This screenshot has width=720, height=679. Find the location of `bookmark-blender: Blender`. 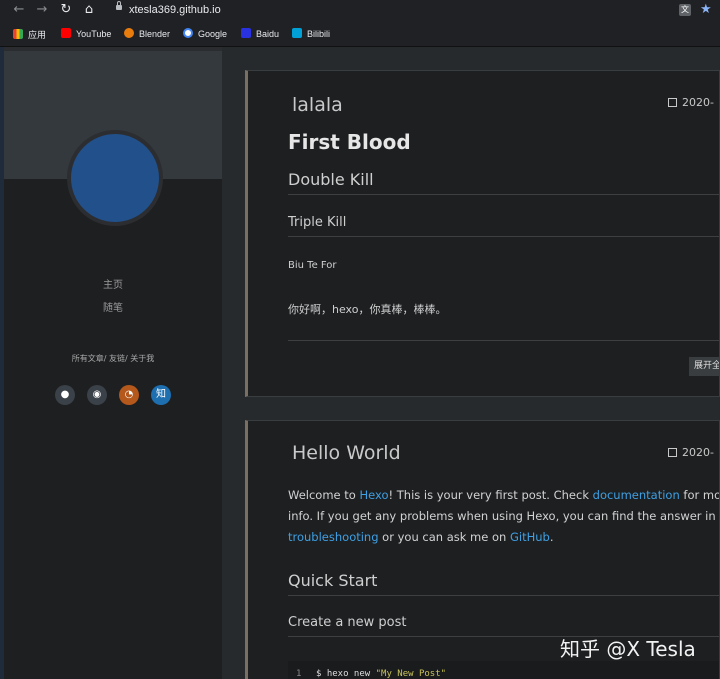

bookmark-blender: Blender is located at coordinates (147, 34).